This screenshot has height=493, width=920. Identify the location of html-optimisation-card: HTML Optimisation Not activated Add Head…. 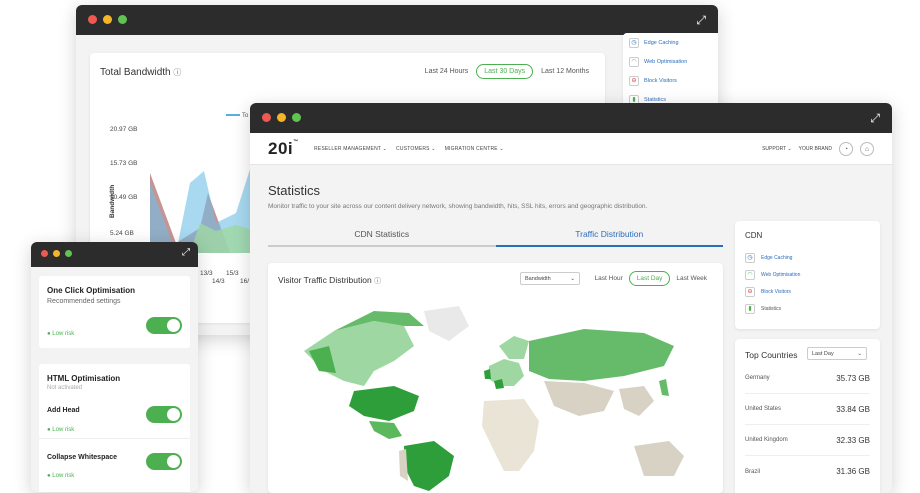
(114, 428).